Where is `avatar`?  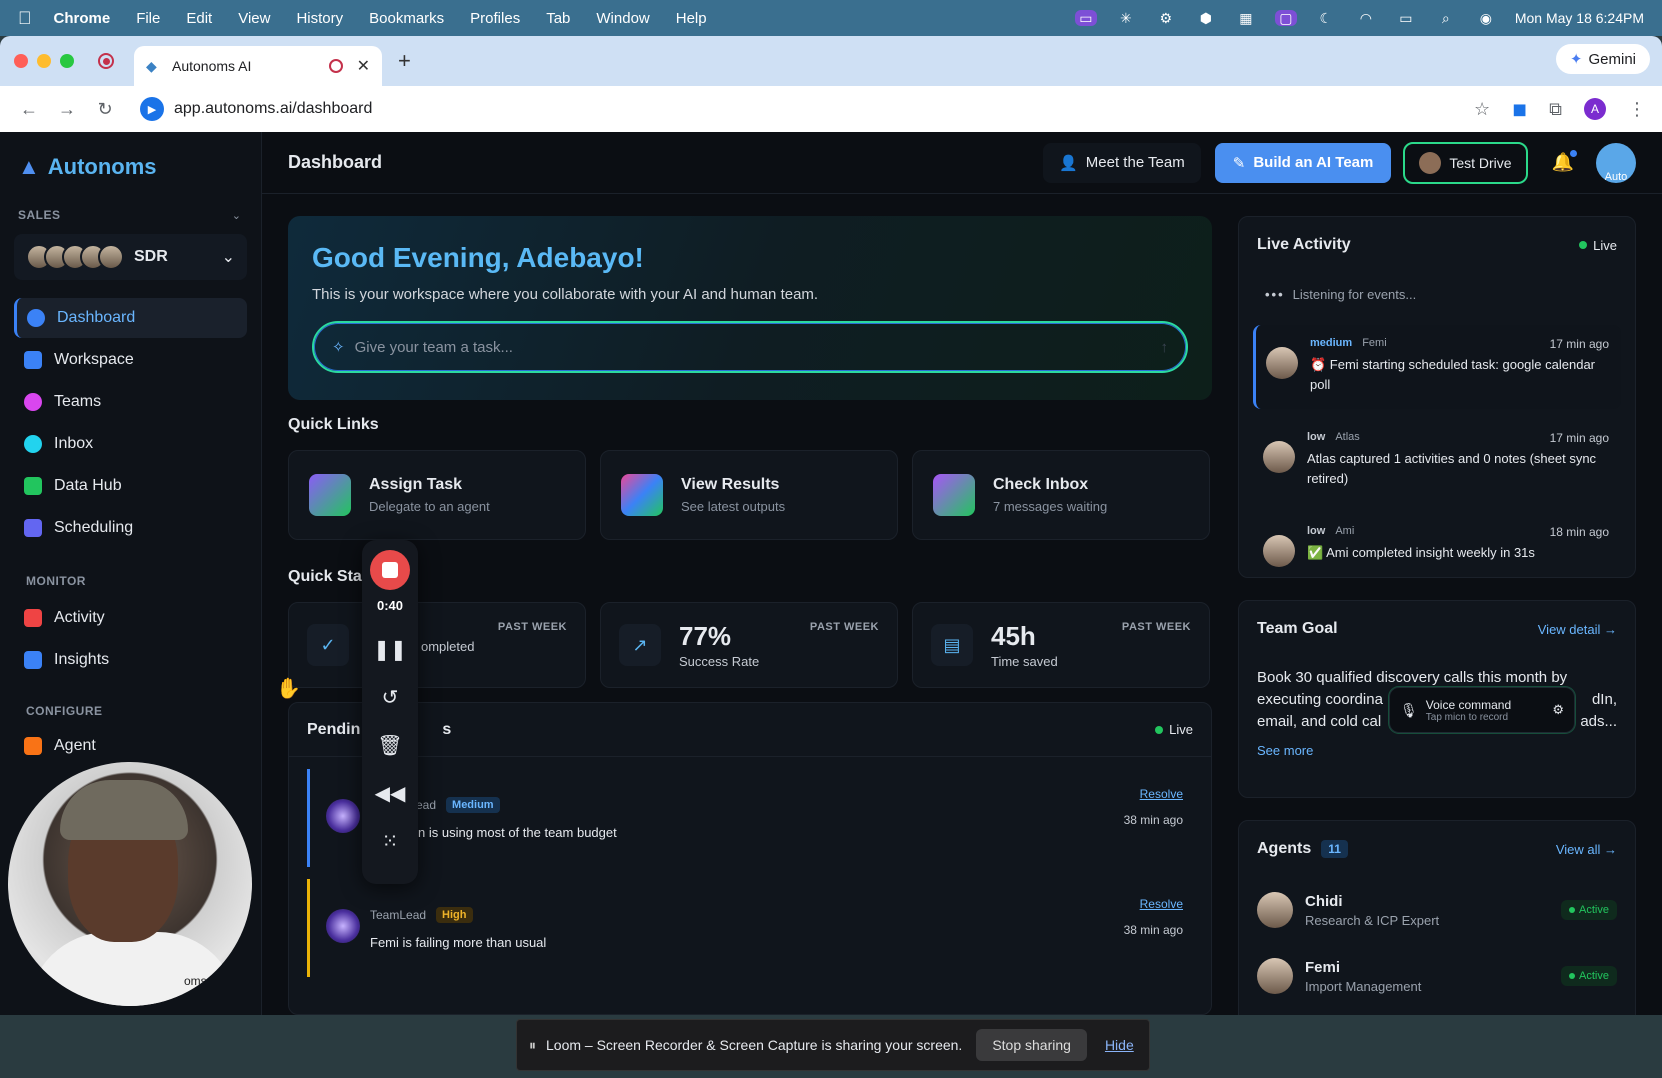 avatar is located at coordinates (1282, 363).